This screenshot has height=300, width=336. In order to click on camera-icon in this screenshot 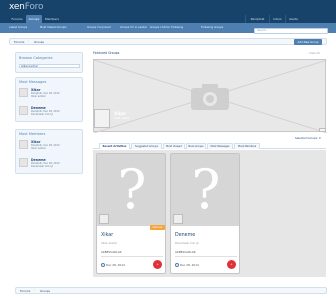, I will do `click(210, 97)`.